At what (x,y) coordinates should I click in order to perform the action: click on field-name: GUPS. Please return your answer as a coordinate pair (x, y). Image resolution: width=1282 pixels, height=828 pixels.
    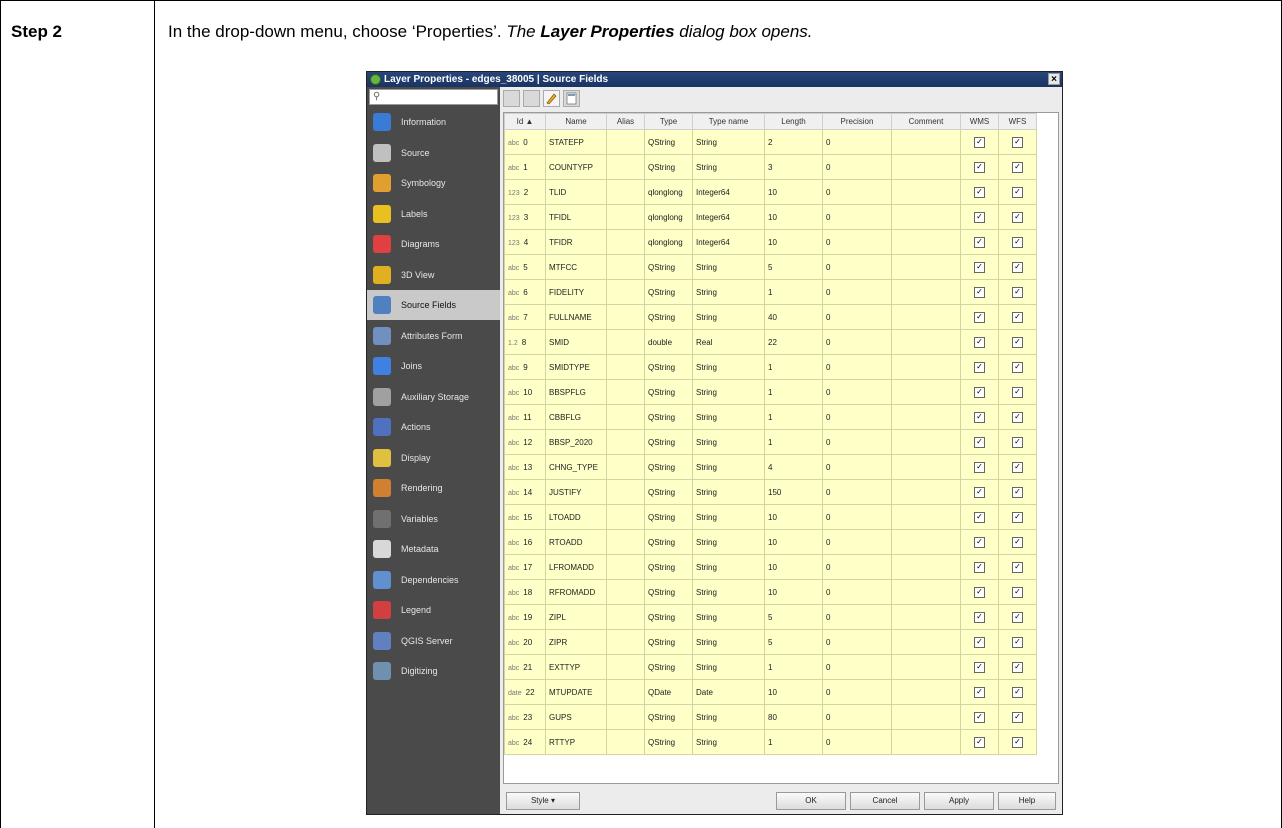
    Looking at the image, I should click on (576, 717).